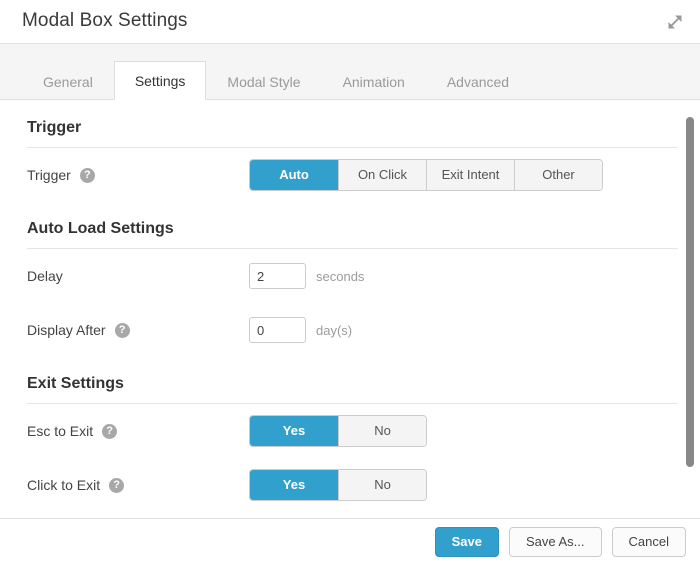 The height and width of the screenshot is (561, 700). I want to click on scrollbar-track, so click(690, 309).